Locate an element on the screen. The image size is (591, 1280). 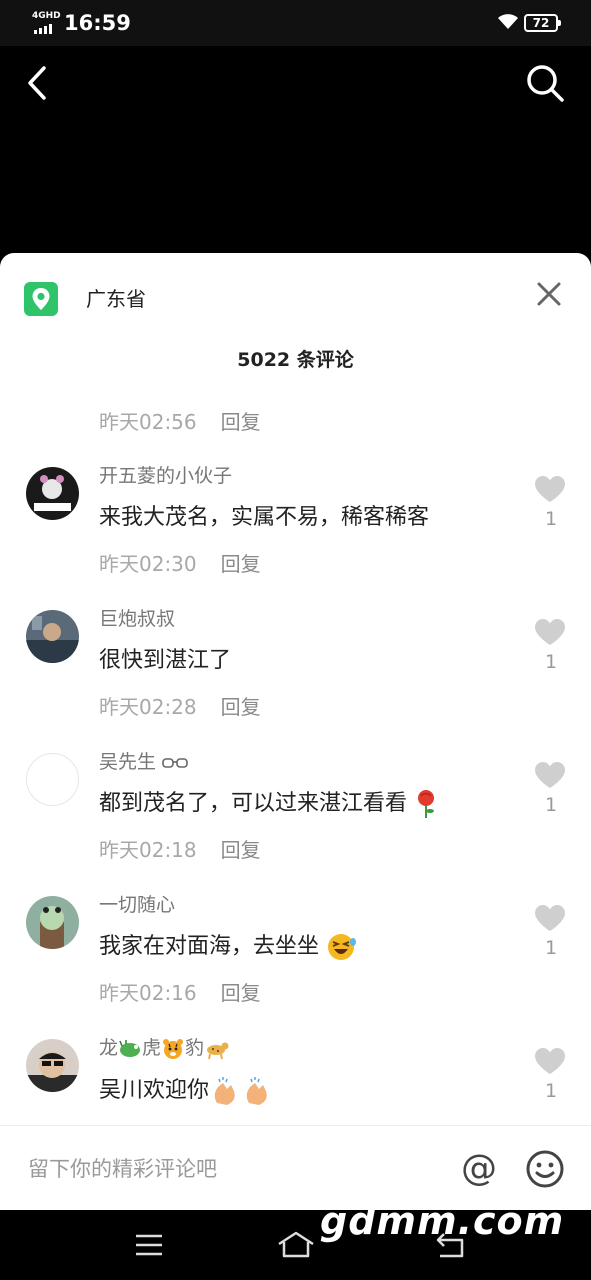
comment-item: 开五菱的小伙子 来我大茂名，实属不易，稀客稀客 昨天02:30 回复 1 is located at coordinates (295, 537).